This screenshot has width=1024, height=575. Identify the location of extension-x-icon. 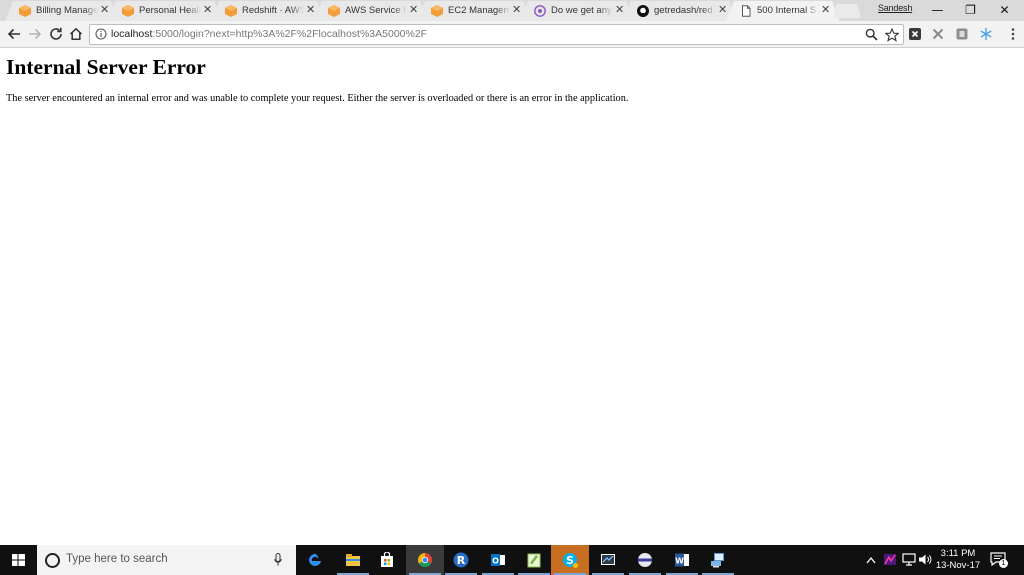
(915, 34).